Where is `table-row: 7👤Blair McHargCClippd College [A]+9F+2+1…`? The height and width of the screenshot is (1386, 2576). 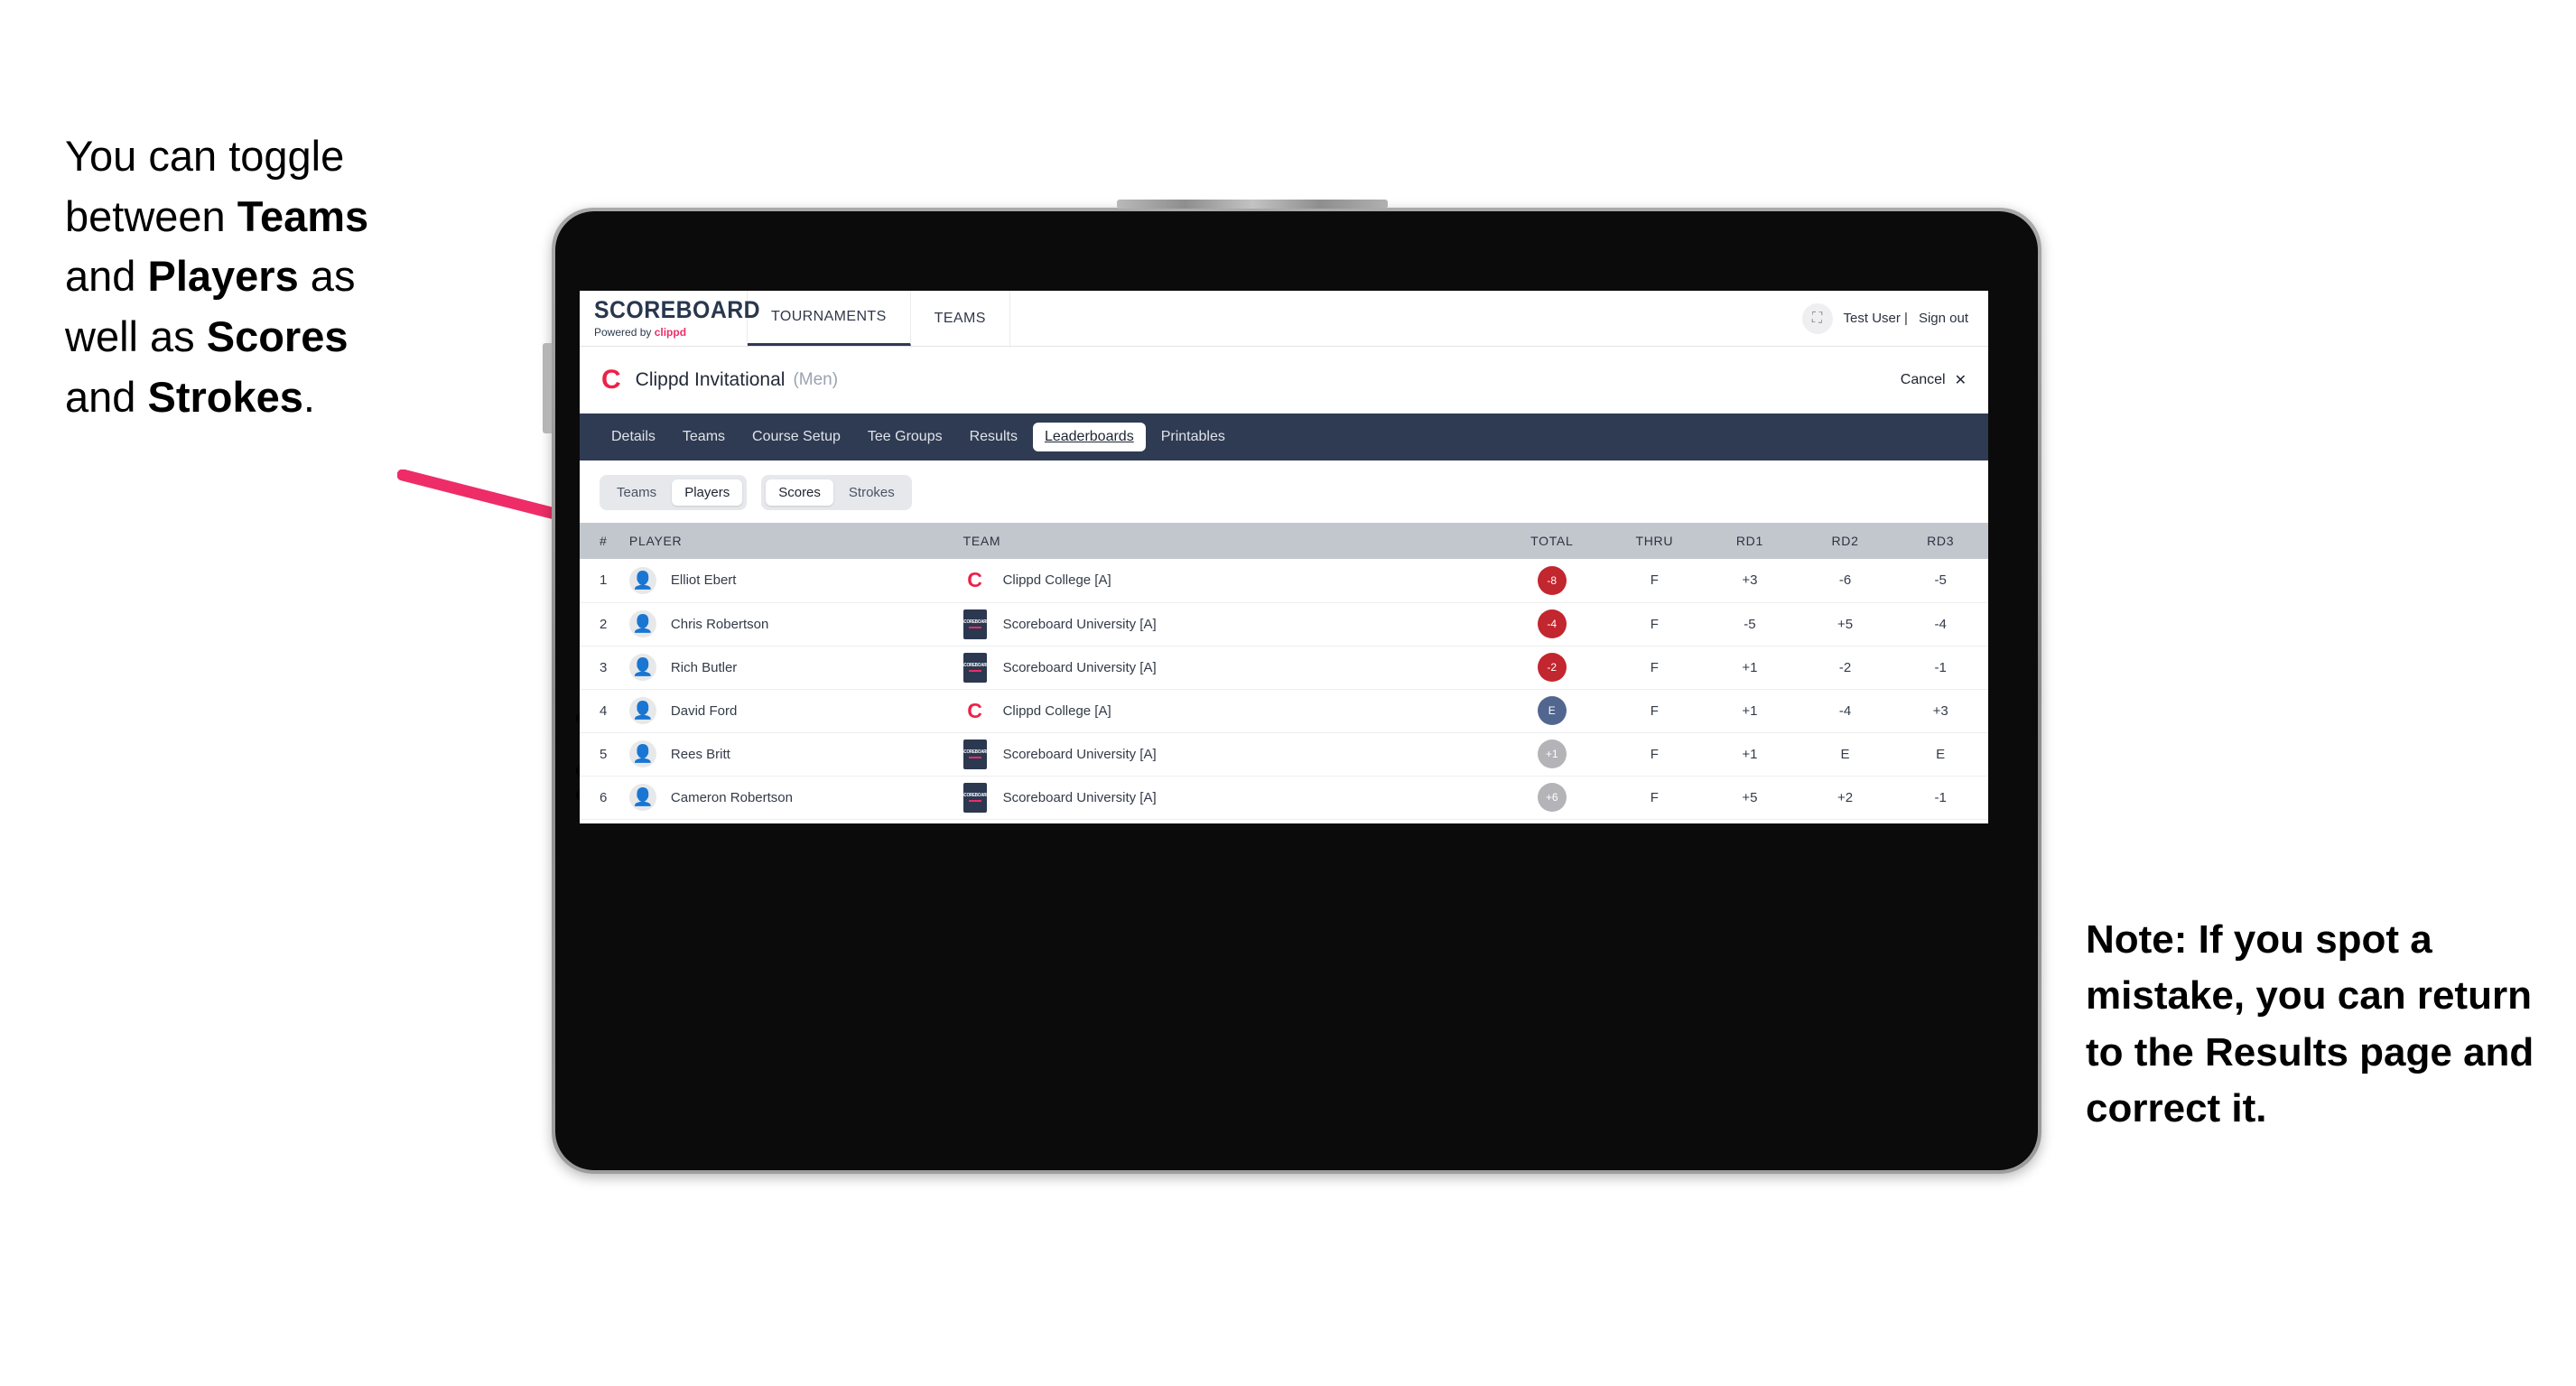
table-row: 7👤Blair McHargCClippd College [A]+9F+2+1… is located at coordinates (1284, 821).